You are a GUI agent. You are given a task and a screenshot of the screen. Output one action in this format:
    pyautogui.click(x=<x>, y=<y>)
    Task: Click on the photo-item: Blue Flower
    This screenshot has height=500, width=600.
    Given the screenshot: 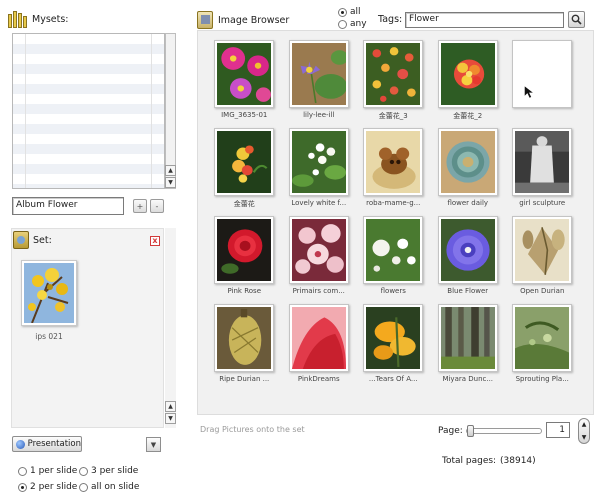 What is the action you would take?
    pyautogui.click(x=468, y=260)
    